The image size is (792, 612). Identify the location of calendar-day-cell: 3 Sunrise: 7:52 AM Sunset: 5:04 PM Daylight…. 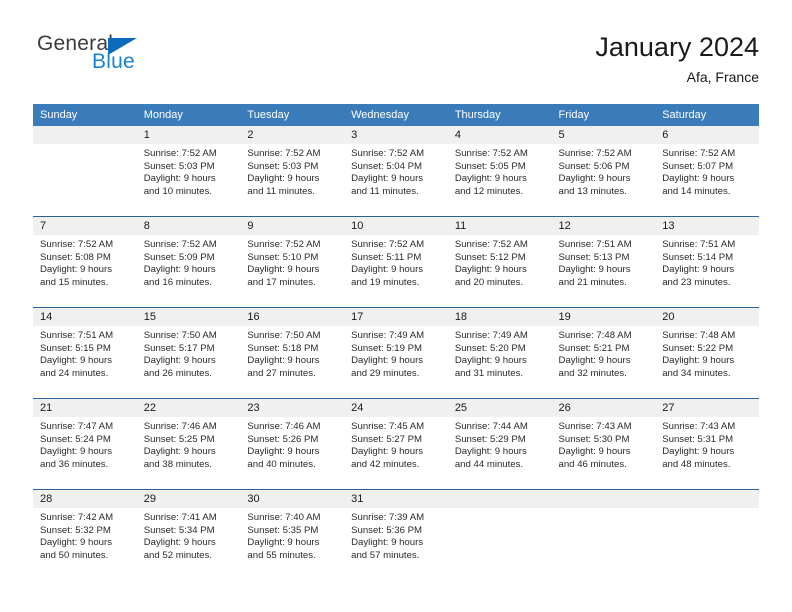
(396, 171).